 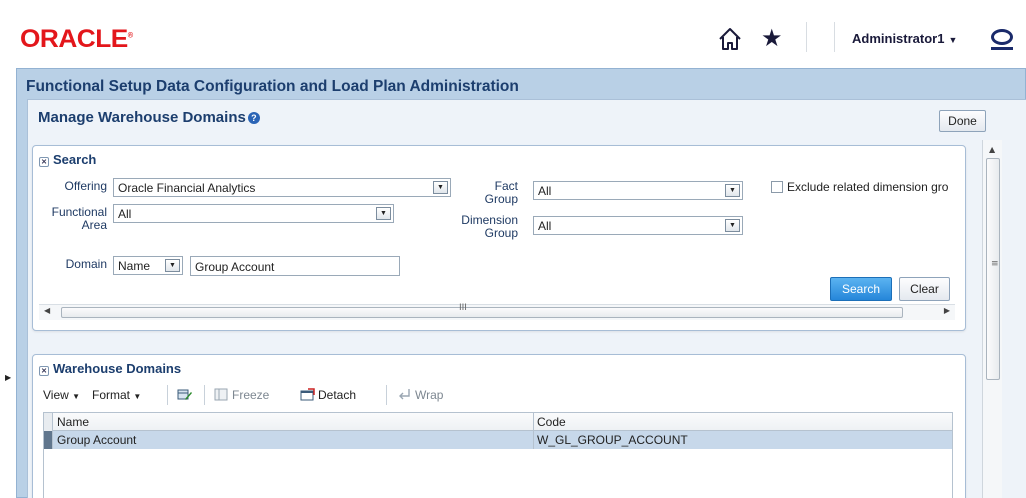 I want to click on column-header-name: Name, so click(x=73, y=422).